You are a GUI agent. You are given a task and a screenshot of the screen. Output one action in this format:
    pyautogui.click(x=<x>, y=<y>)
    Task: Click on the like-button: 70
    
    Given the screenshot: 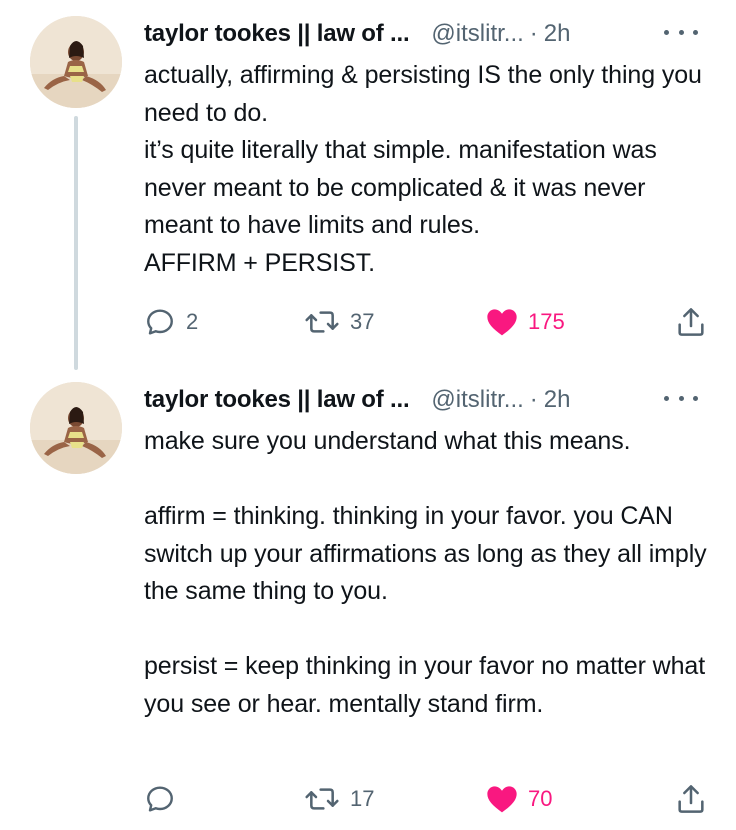 What is the action you would take?
    pyautogui.click(x=519, y=799)
    